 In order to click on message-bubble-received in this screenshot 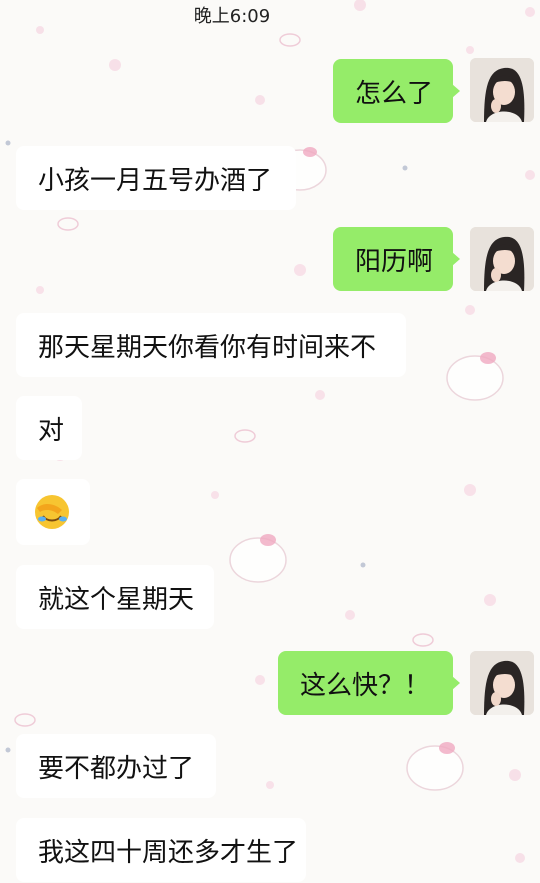, I will do `click(53, 512)`.